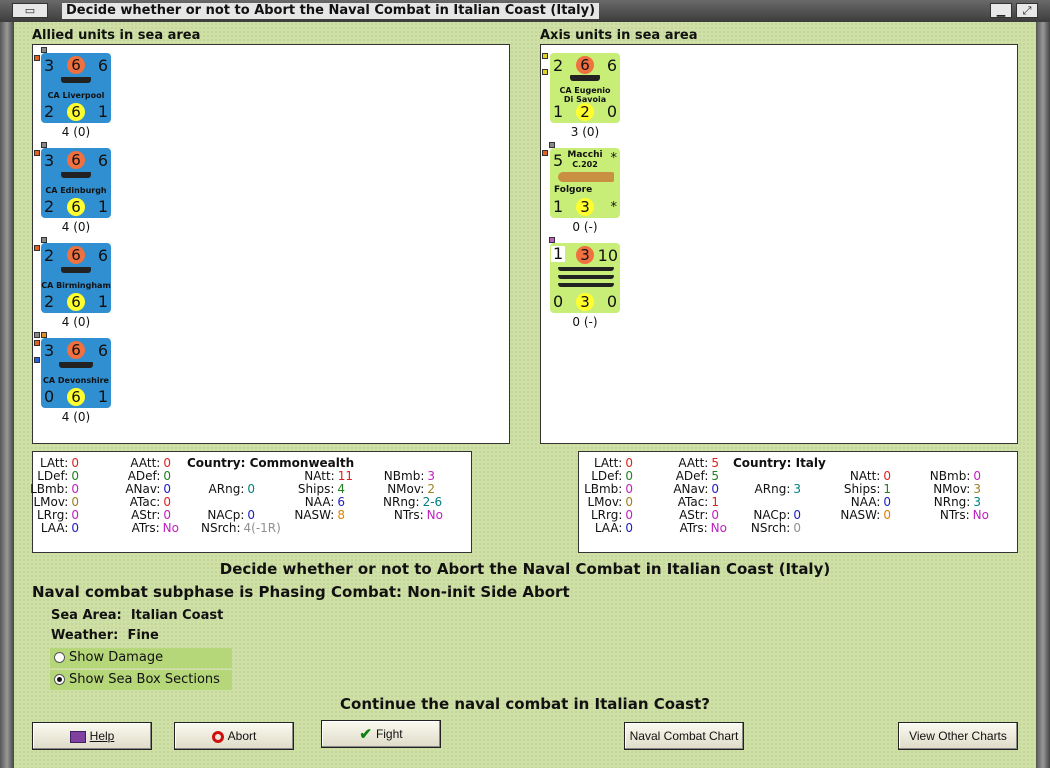 The image size is (1050, 768). Describe the element at coordinates (177, 615) in the screenshot. I see `sea-area-value: Italian Coast` at that location.